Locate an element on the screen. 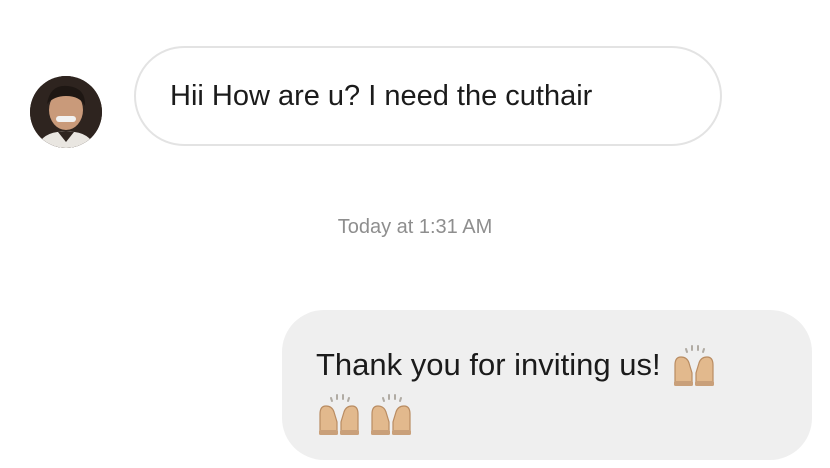 The width and height of the screenshot is (830, 468). sender-avatar is located at coordinates (66, 112).